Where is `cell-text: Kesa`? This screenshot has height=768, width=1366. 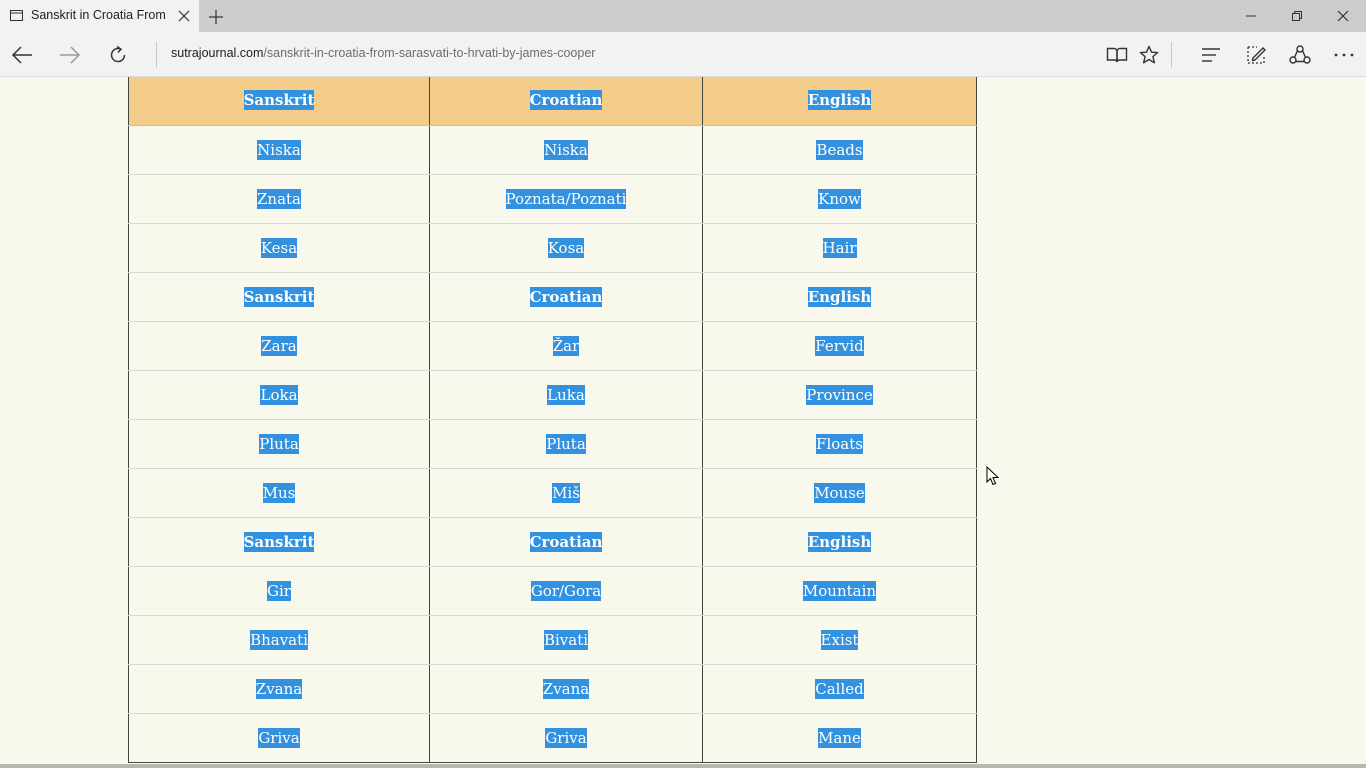 cell-text: Kesa is located at coordinates (279, 247).